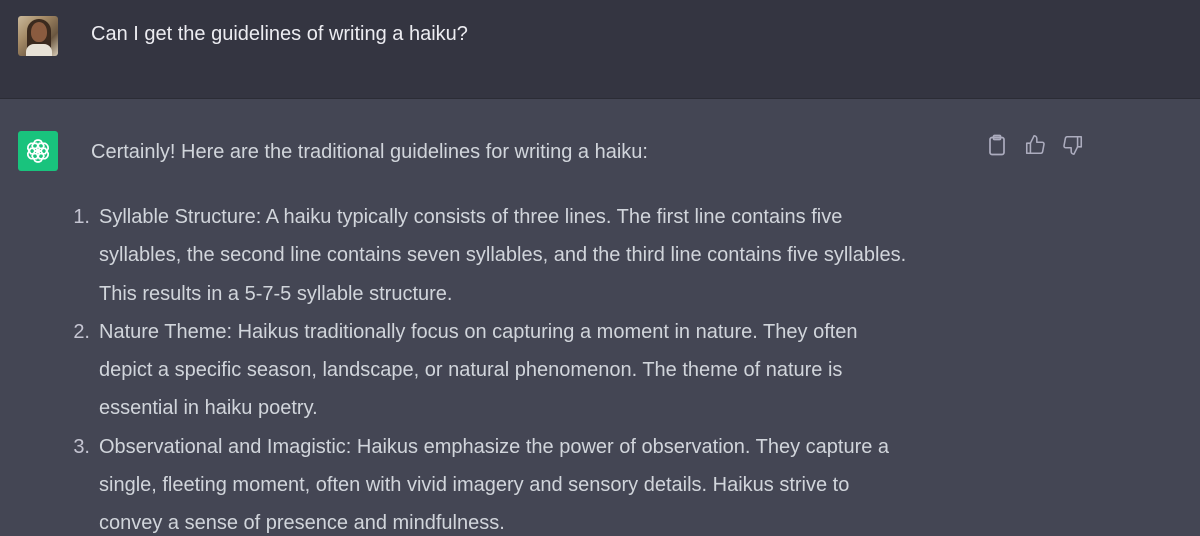  I want to click on message-actions, so click(1035, 145).